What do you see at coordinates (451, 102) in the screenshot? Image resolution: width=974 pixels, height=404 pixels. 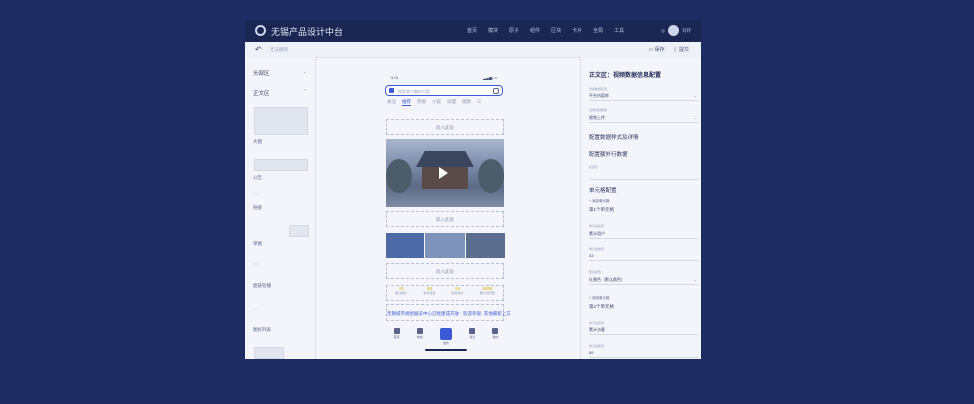 I see `tab: 动漫` at bounding box center [451, 102].